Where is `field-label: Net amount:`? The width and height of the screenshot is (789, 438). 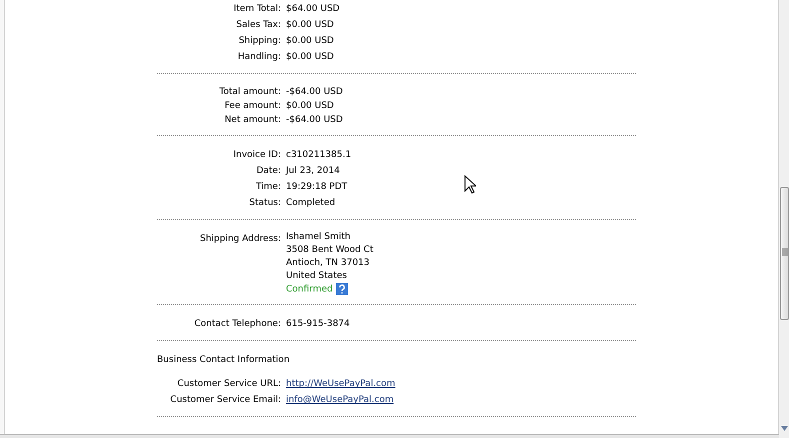 field-label: Net amount: is located at coordinates (252, 120).